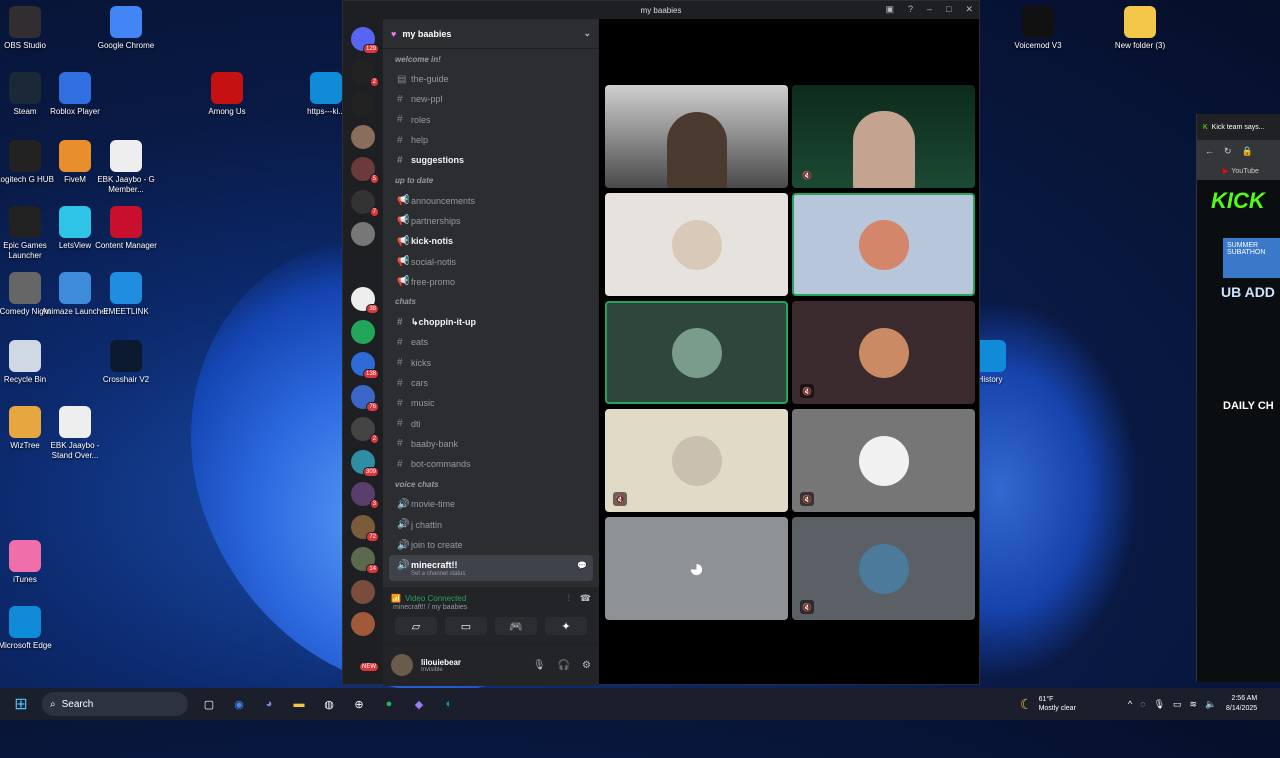 This screenshot has height=758, width=1280. What do you see at coordinates (115, 704) in the screenshot?
I see `search-input: ⌕ Search` at bounding box center [115, 704].